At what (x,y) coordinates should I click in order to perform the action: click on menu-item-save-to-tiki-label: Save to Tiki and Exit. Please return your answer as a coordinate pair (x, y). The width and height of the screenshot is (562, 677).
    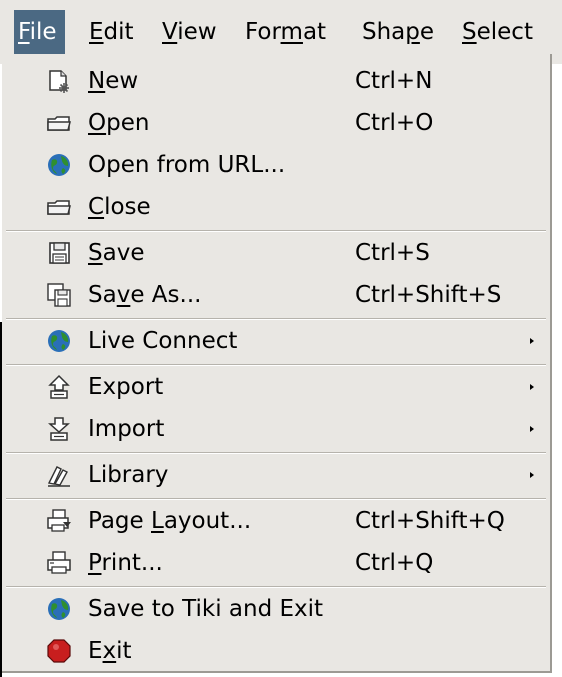
    Looking at the image, I should click on (205, 609).